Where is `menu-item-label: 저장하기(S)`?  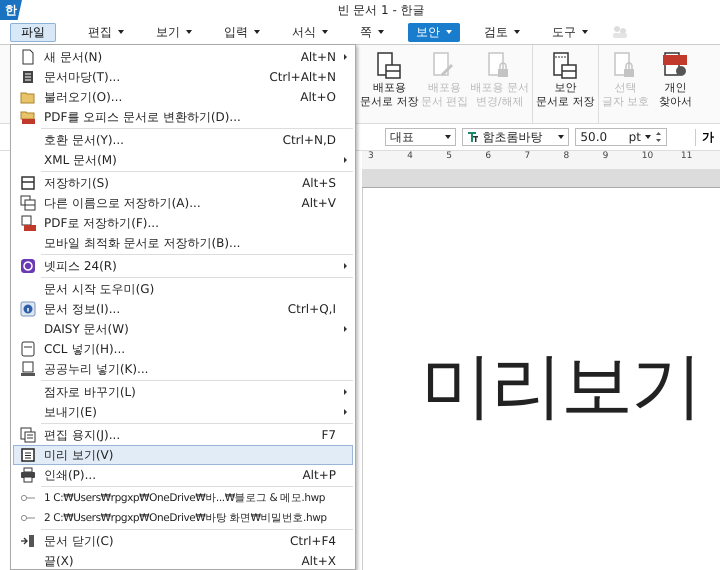 menu-item-label: 저장하기(S) is located at coordinates (76, 183).